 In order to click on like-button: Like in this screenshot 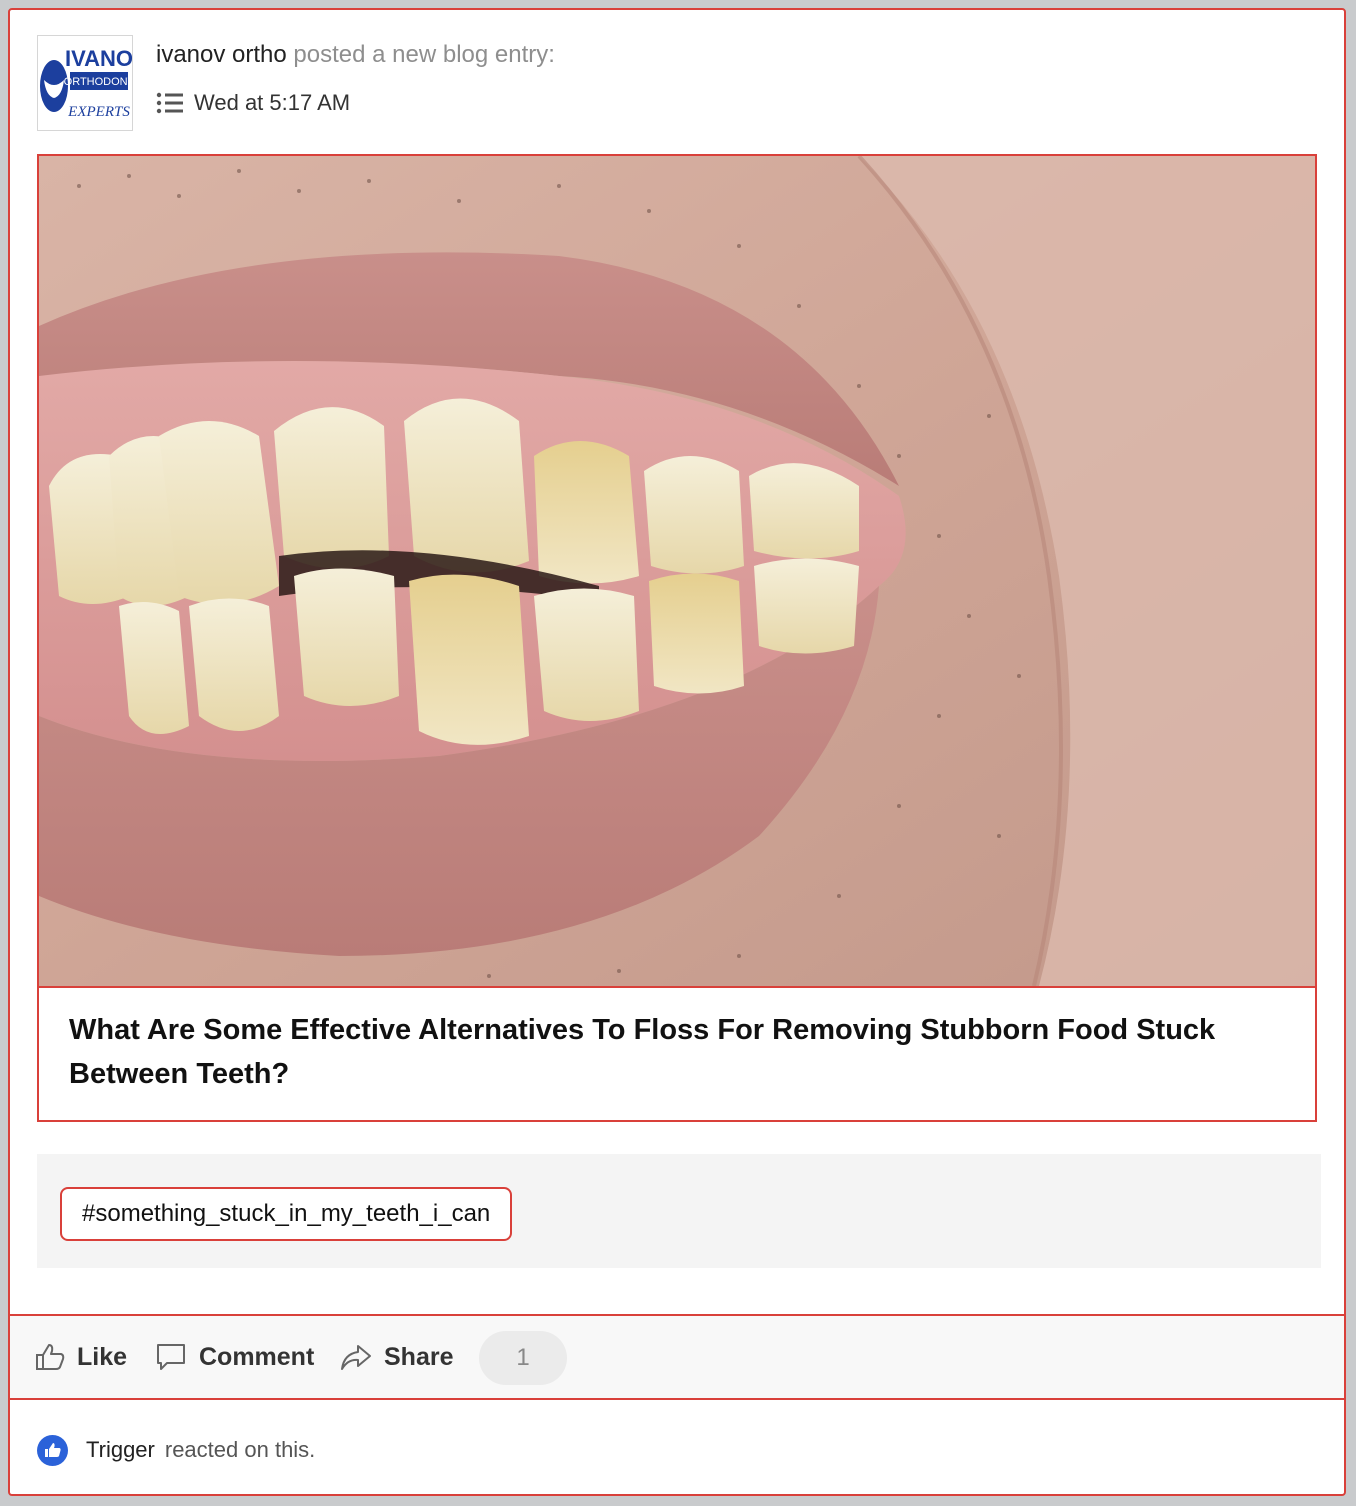, I will do `click(81, 1357)`.